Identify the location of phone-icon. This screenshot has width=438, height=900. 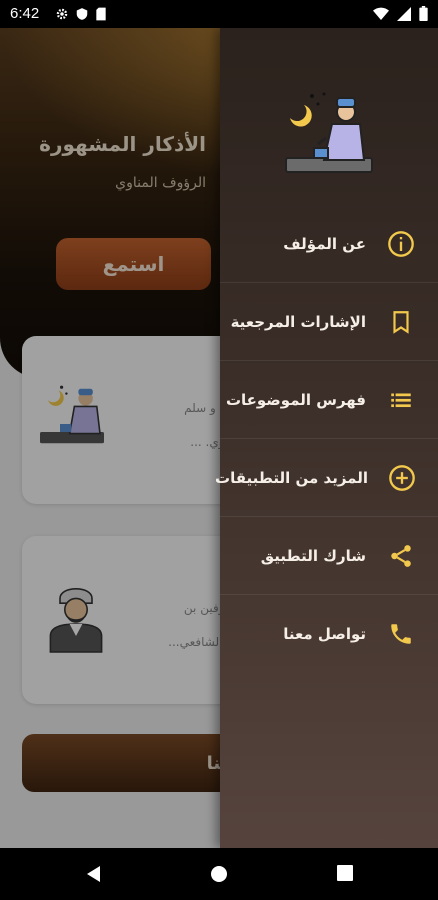
(401, 634).